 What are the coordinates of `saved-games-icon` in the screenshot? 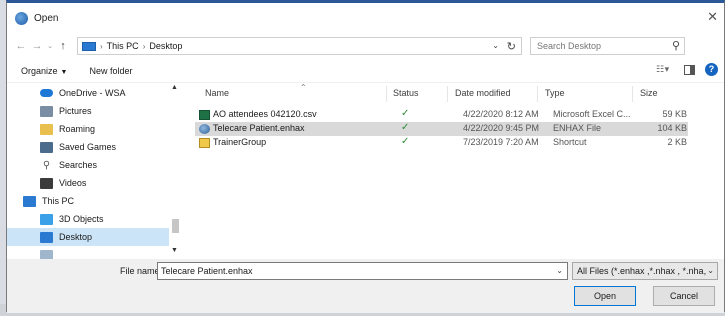 It's located at (46, 147).